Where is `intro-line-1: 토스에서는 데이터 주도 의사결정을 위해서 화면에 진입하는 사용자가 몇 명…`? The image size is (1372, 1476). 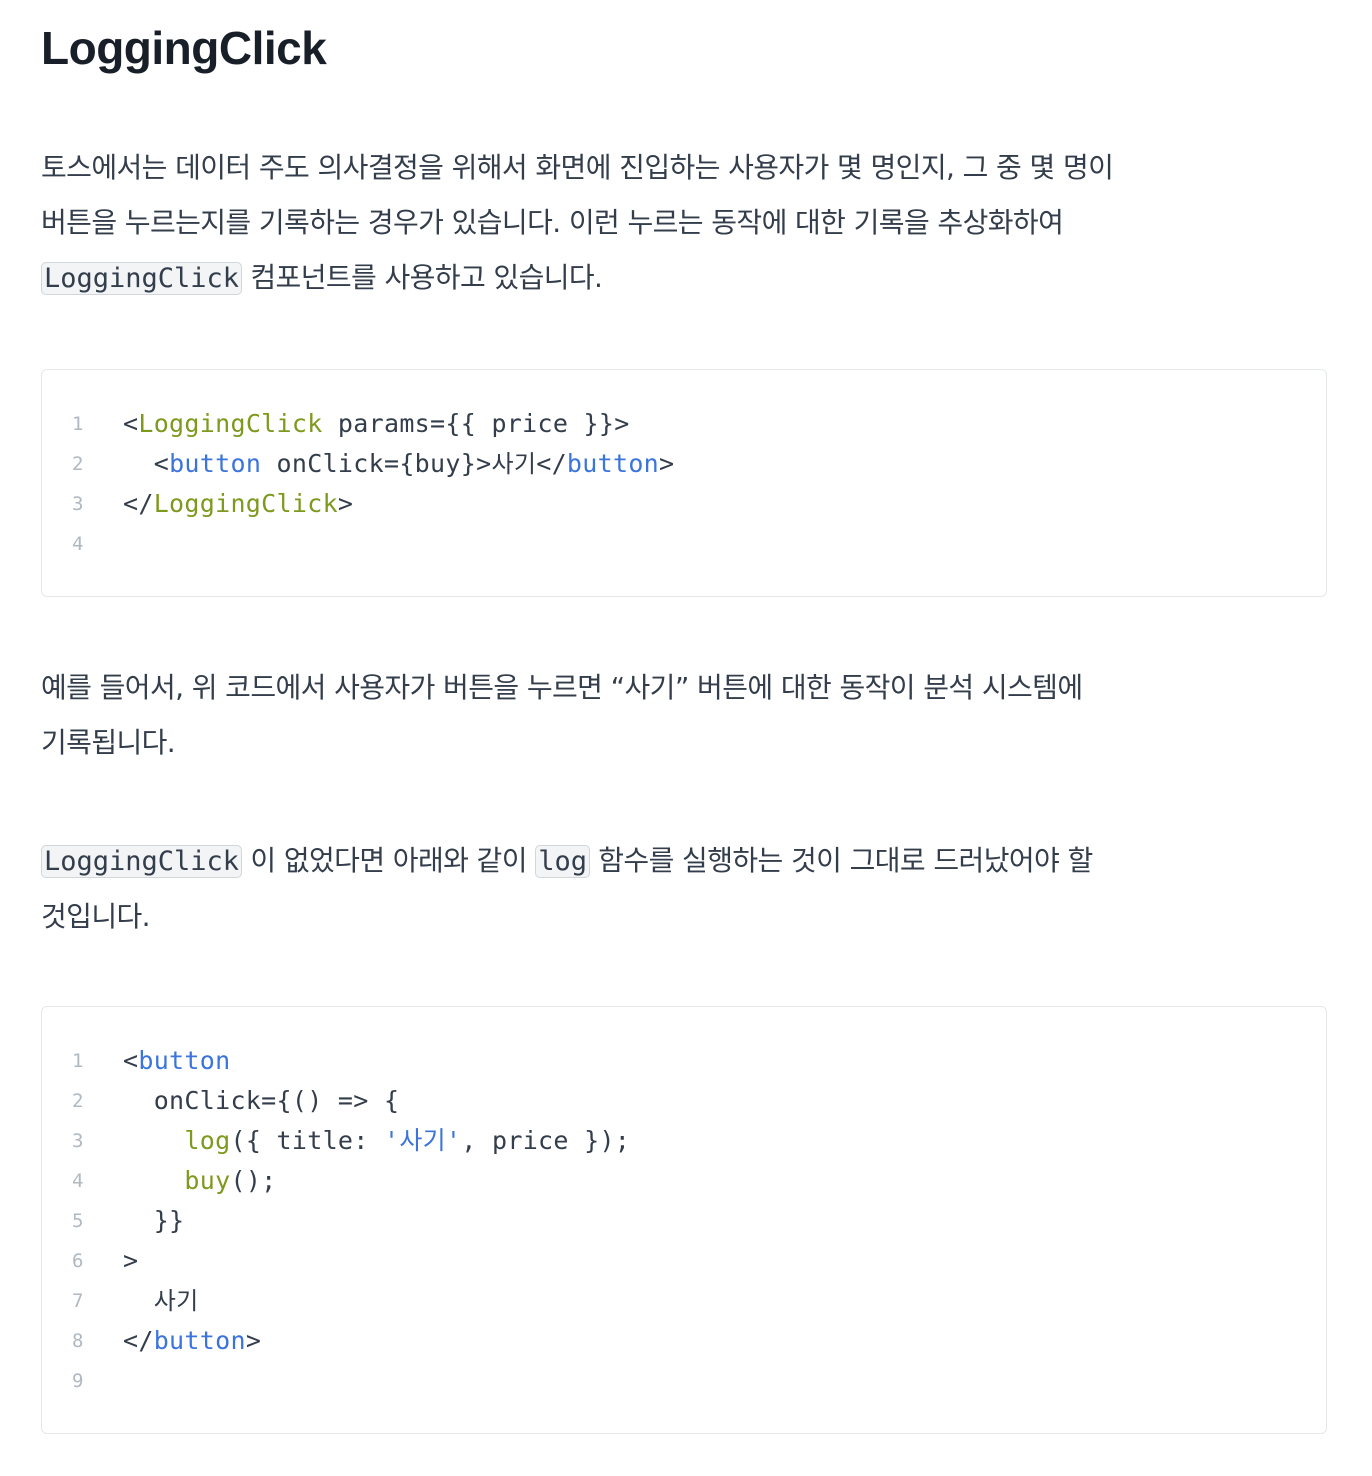
intro-line-1: 토스에서는 데이터 주도 의사결정을 위해서 화면에 진입하는 사용자가 몇 명… is located at coordinates (577, 167).